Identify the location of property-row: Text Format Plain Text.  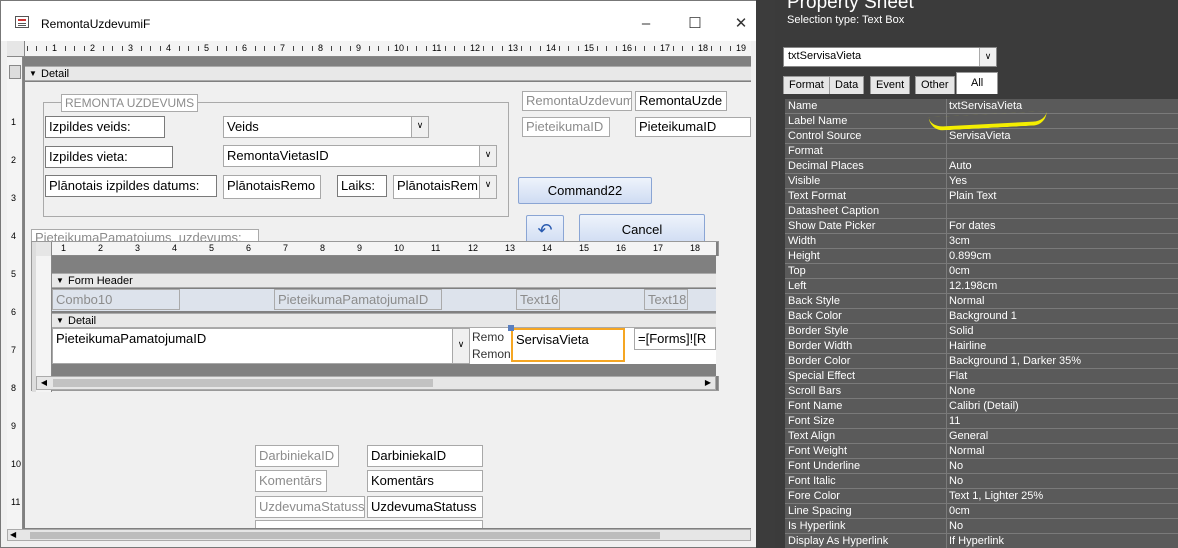
(981, 196).